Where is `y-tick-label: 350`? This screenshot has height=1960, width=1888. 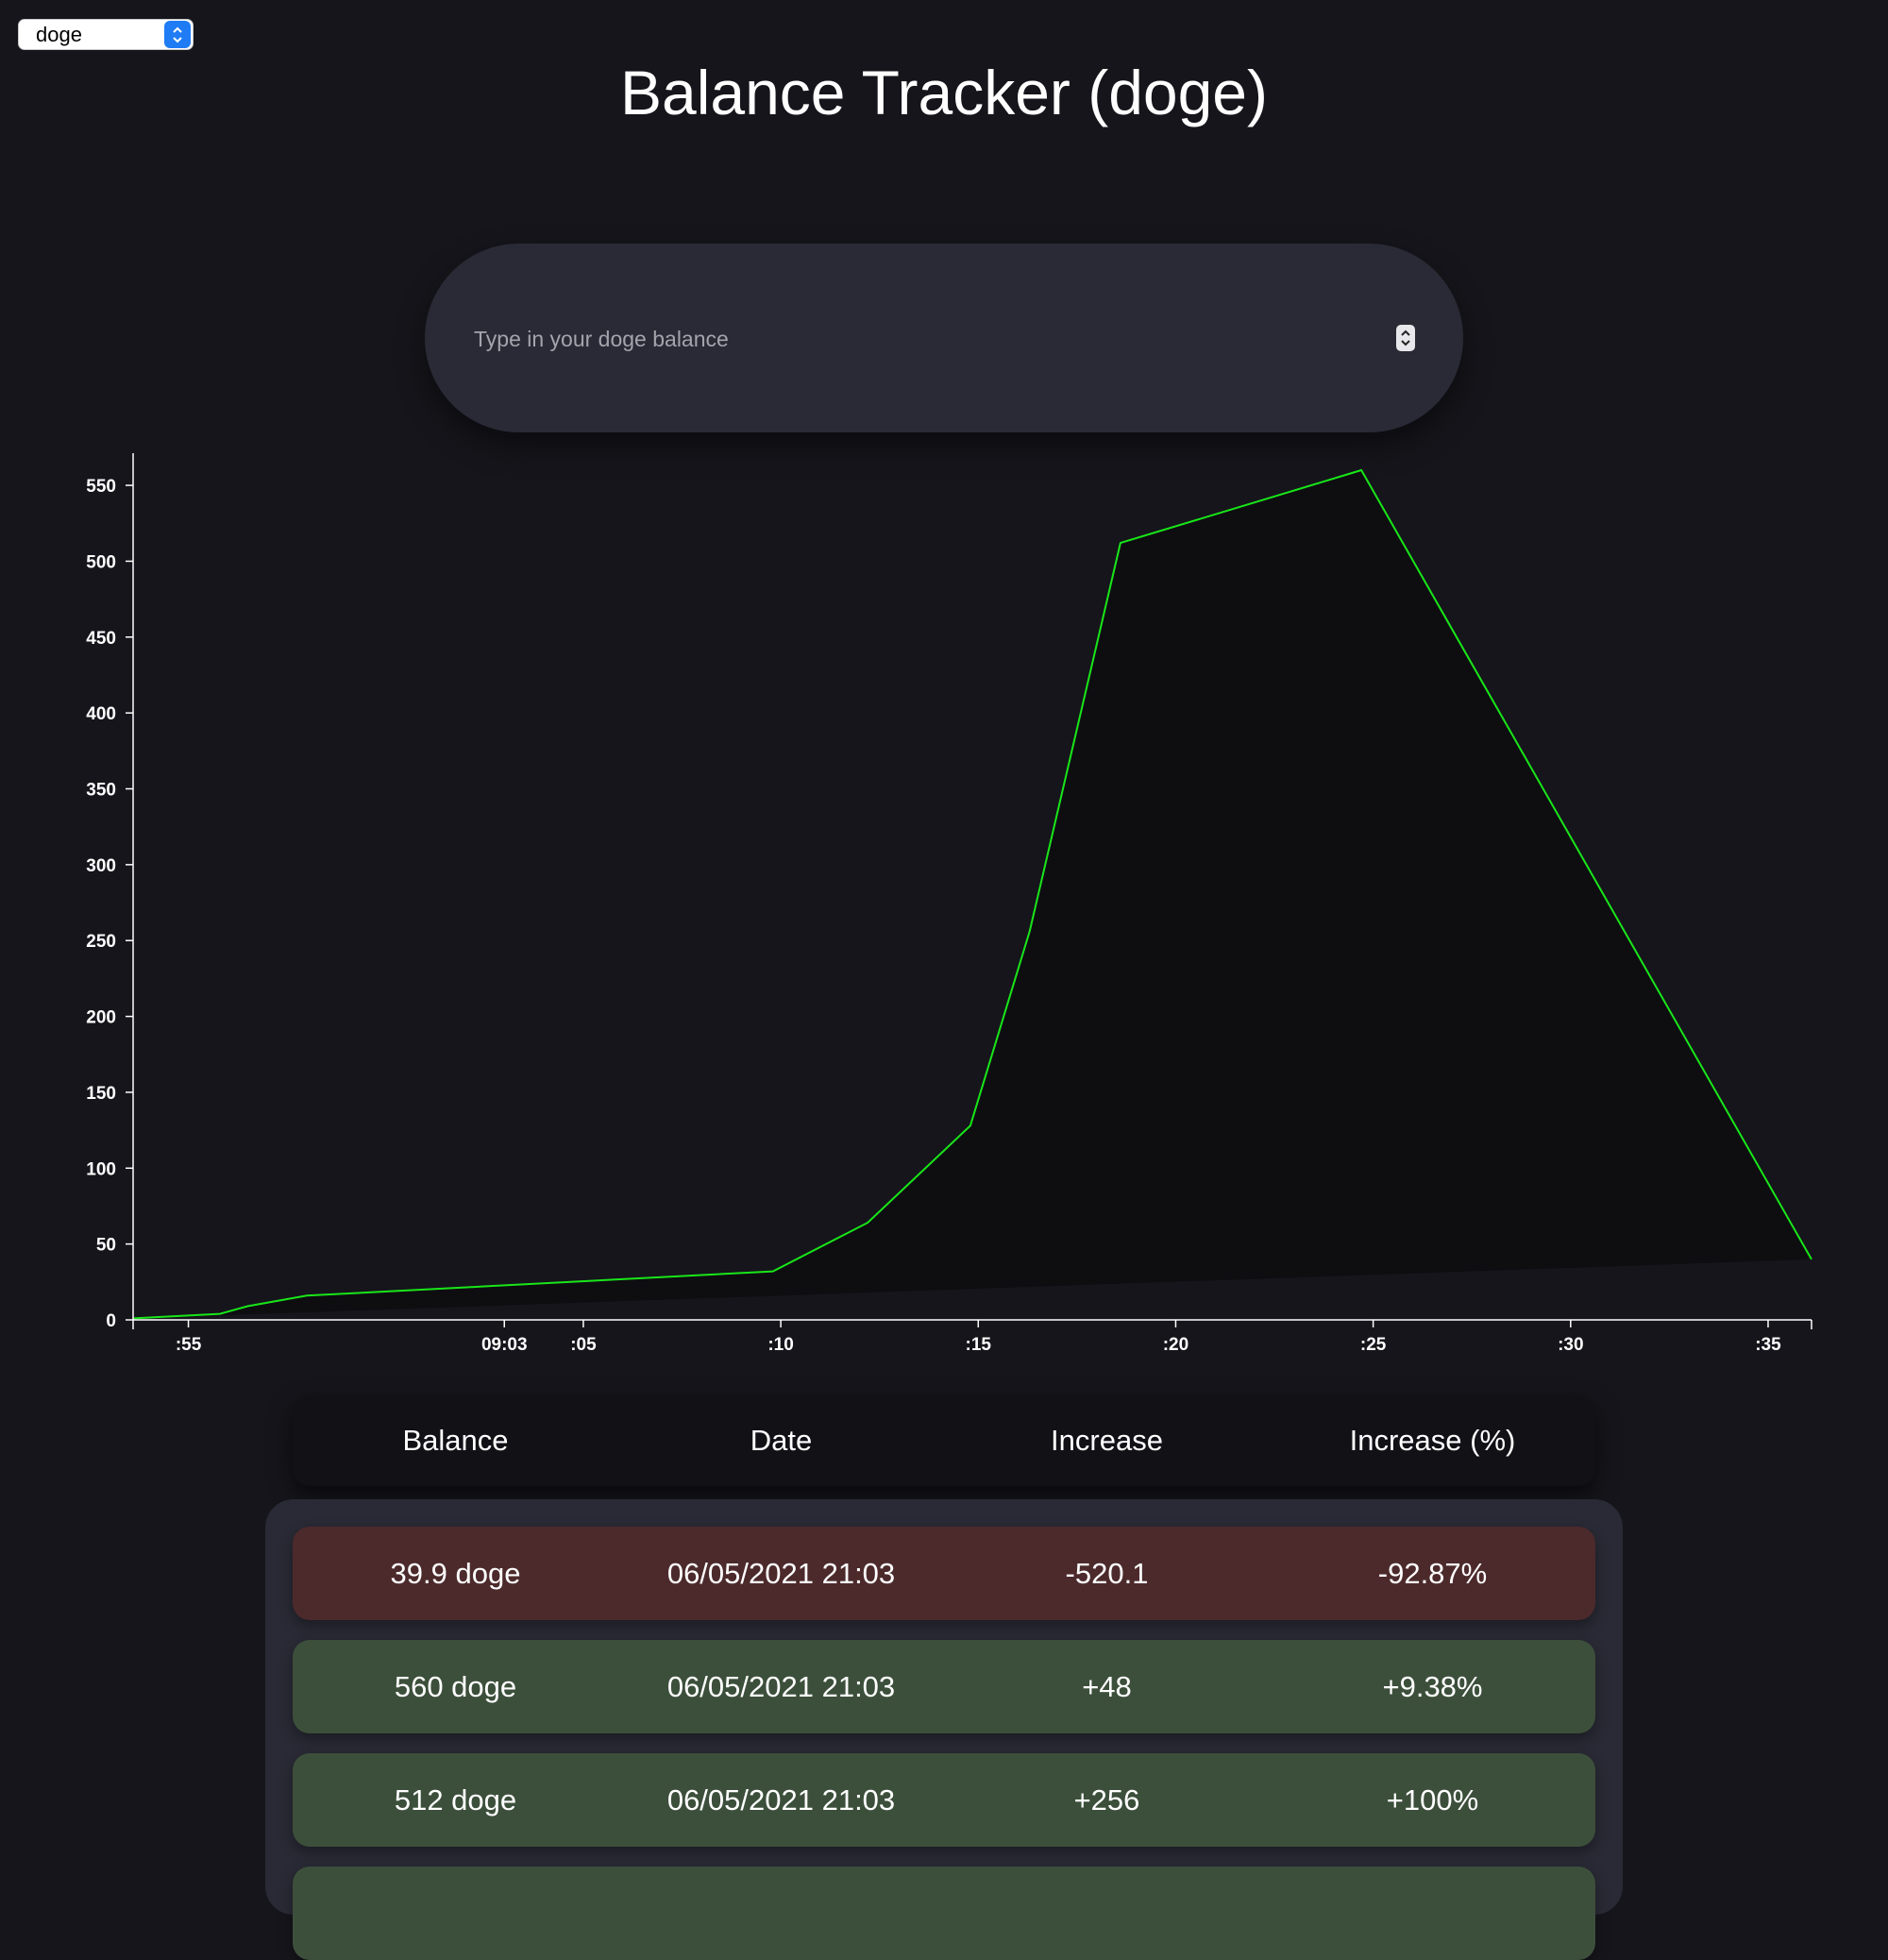 y-tick-label: 350 is located at coordinates (101, 791).